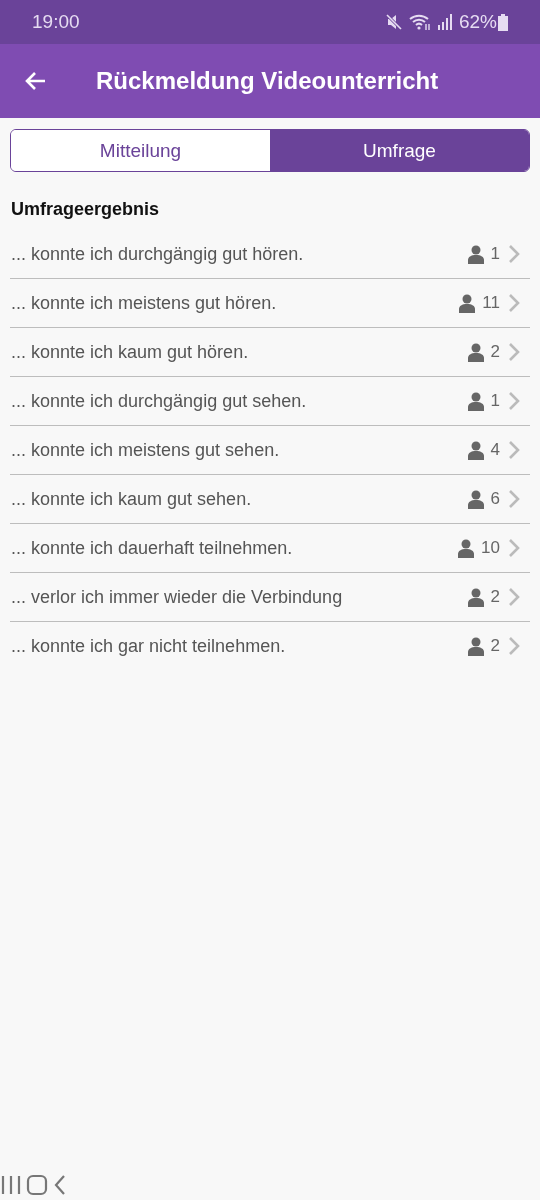  Describe the element at coordinates (59, 1185) in the screenshot. I see `back-icon` at that location.